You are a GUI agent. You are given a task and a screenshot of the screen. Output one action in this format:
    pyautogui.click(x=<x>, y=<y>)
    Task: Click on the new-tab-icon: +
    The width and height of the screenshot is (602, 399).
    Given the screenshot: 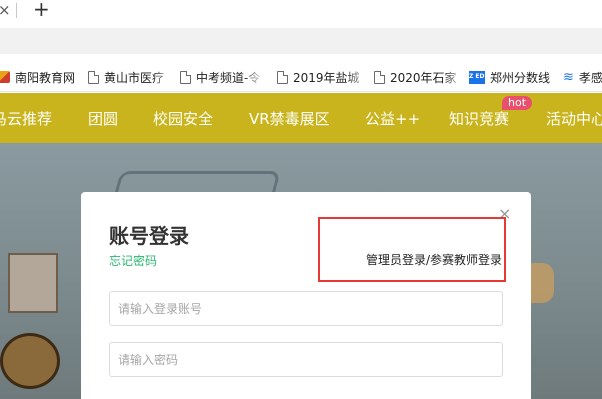 What is the action you would take?
    pyautogui.click(x=41, y=10)
    